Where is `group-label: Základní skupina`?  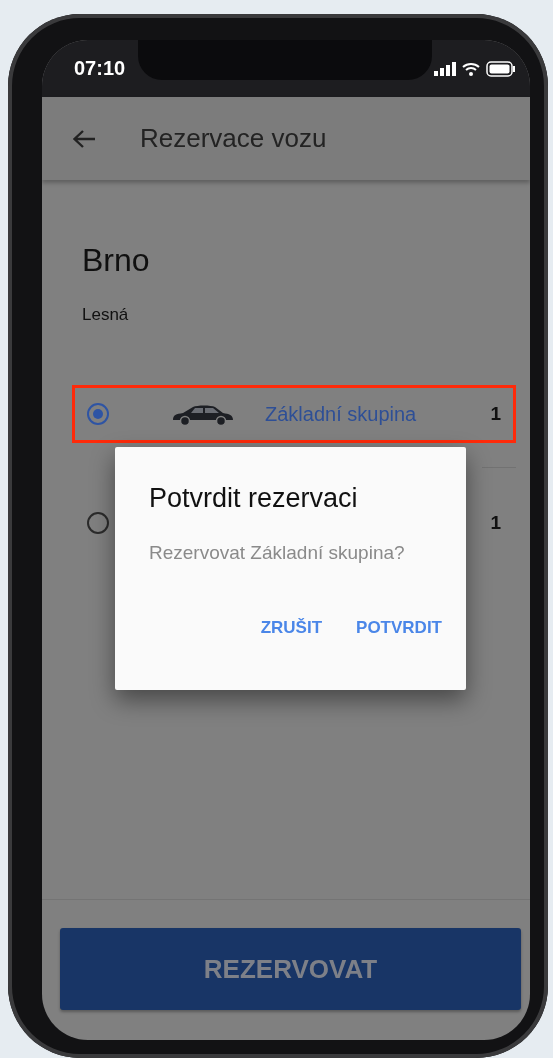 group-label: Základní skupina is located at coordinates (341, 414).